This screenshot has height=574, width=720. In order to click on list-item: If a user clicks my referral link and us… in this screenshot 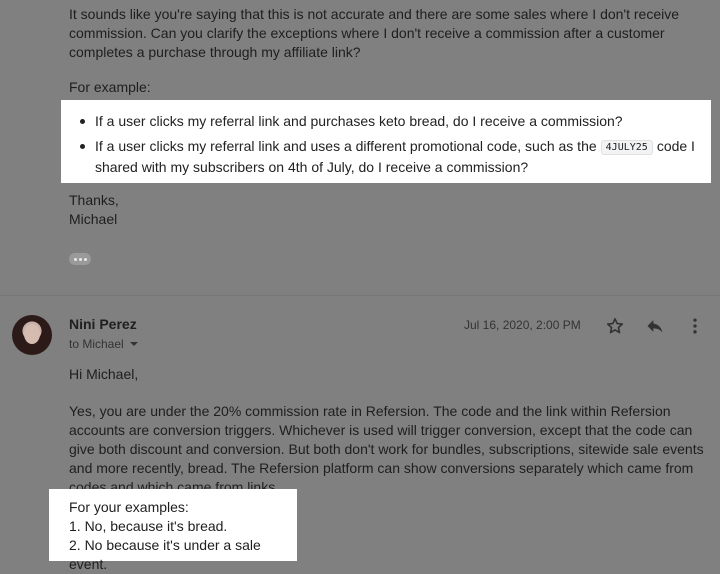, I will do `click(383, 157)`.